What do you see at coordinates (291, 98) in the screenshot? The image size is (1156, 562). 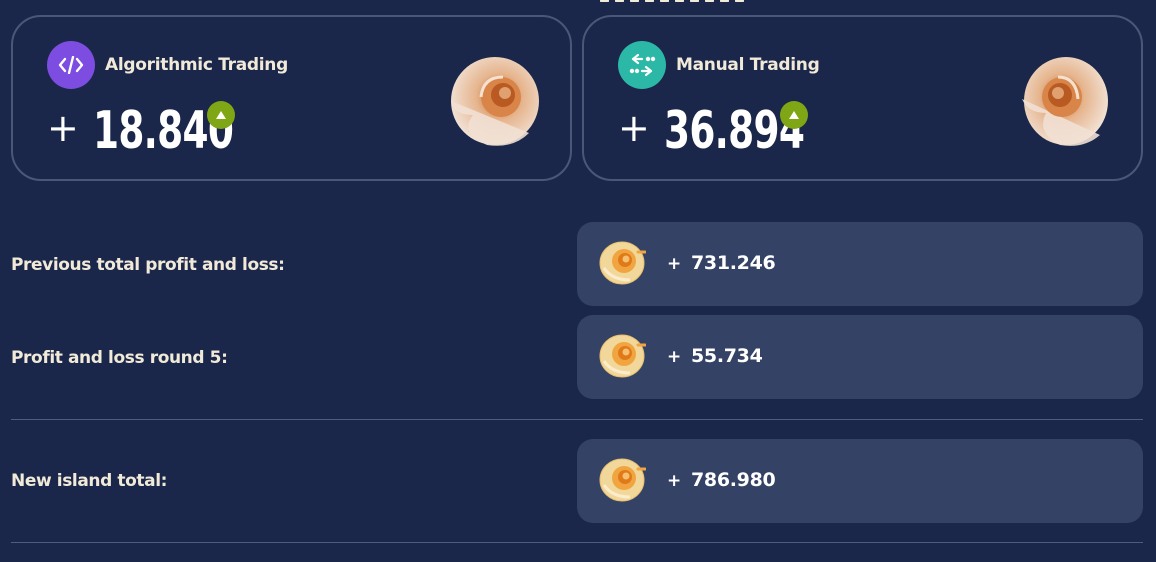 I see `algorithmic-trading-card: Algorithmic Trading + 18.840` at bounding box center [291, 98].